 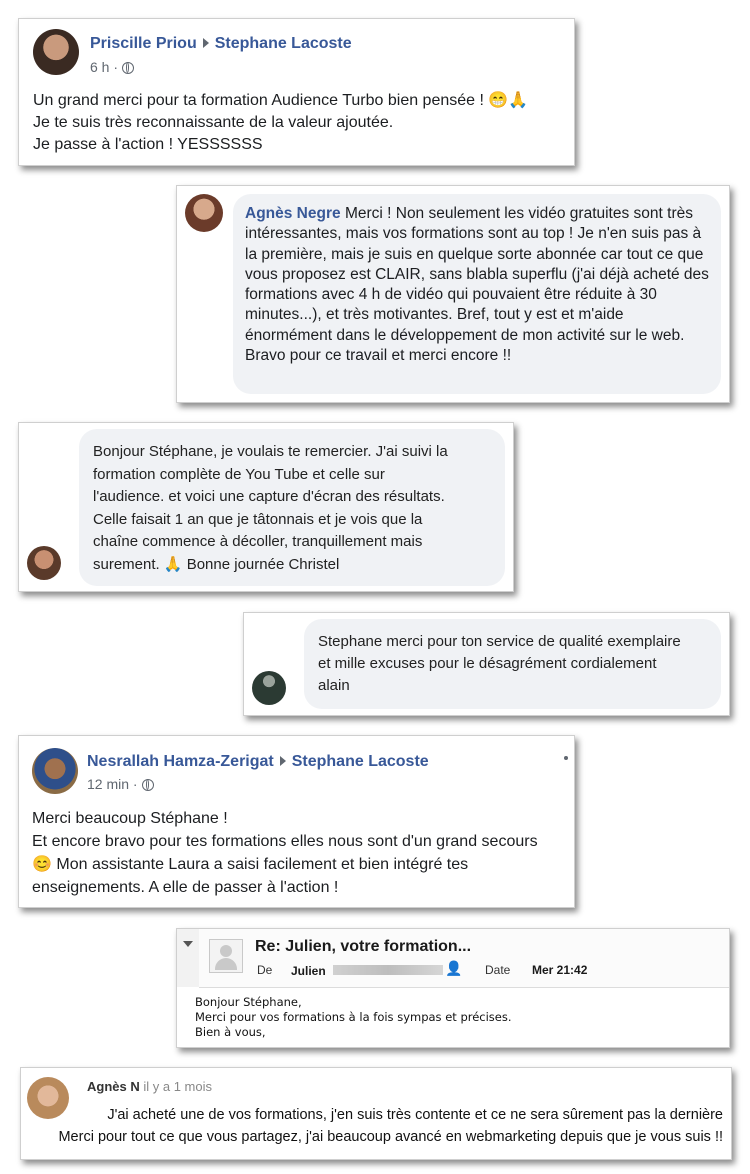 What do you see at coordinates (226, 956) in the screenshot?
I see `contact-placeholder-icon` at bounding box center [226, 956].